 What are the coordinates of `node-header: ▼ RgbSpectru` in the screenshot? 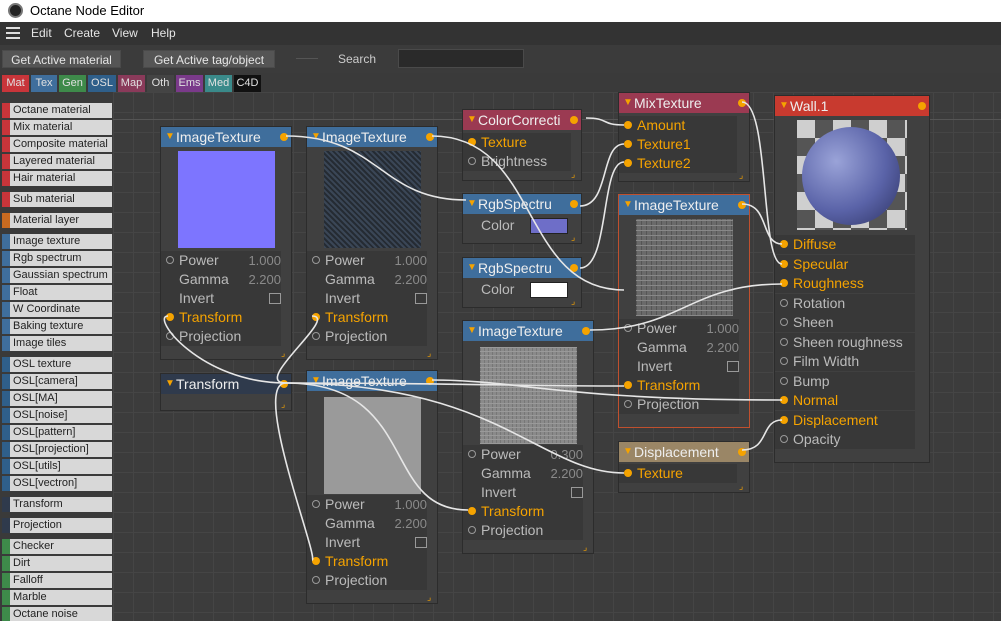 It's located at (522, 204).